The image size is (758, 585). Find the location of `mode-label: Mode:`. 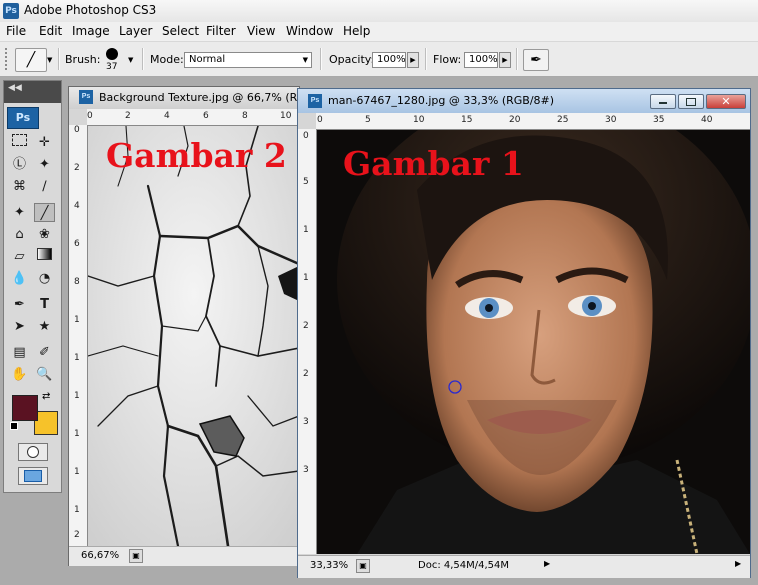

mode-label: Mode: is located at coordinates (167, 59).